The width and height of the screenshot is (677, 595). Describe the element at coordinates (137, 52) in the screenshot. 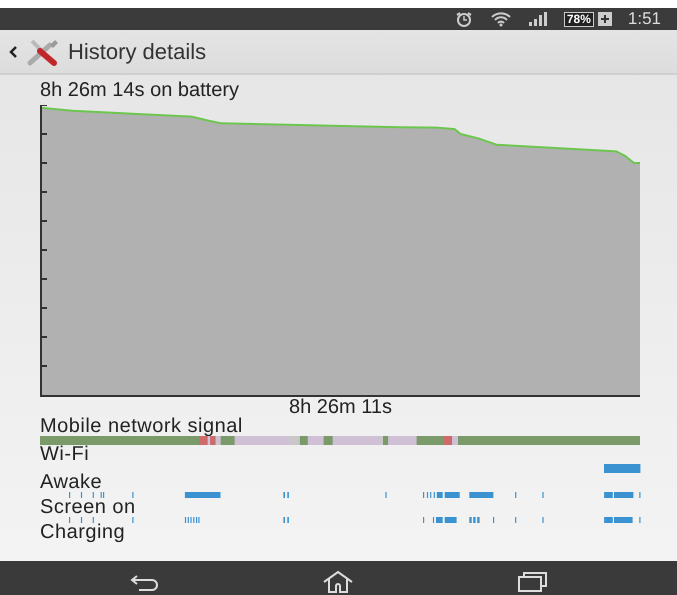

I see `screen-title: History details` at that location.